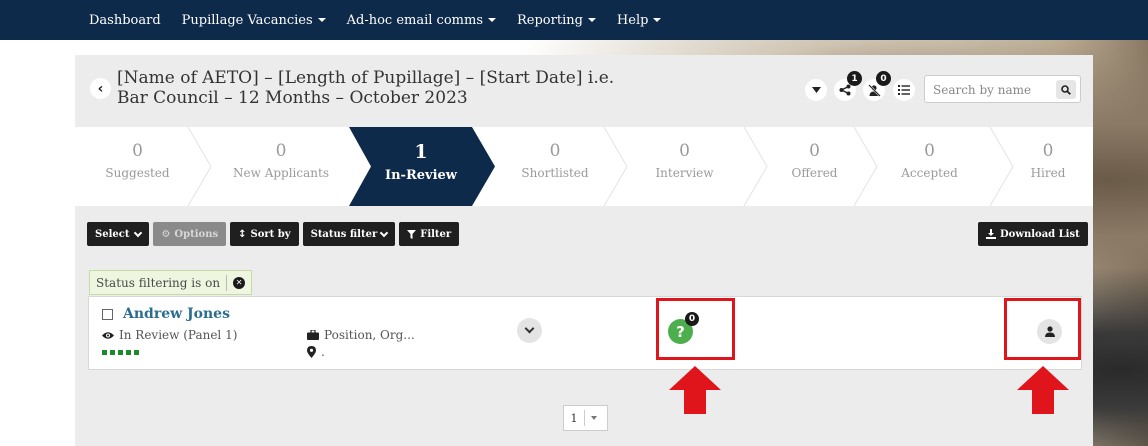 The image size is (1148, 446). What do you see at coordinates (239, 282) in the screenshot?
I see `clear-filter-icon: ✕` at bounding box center [239, 282].